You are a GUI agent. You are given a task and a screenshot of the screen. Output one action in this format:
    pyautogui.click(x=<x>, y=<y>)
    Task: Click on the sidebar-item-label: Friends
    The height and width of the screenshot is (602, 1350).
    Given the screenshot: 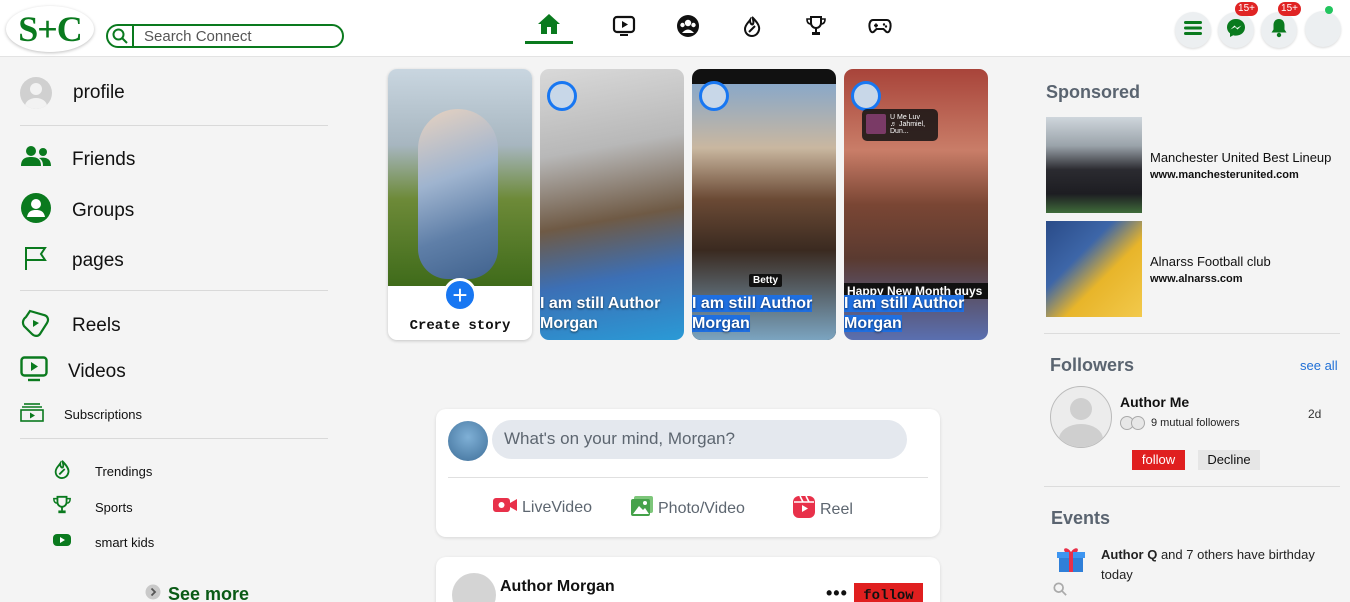 What is the action you would take?
    pyautogui.click(x=104, y=159)
    